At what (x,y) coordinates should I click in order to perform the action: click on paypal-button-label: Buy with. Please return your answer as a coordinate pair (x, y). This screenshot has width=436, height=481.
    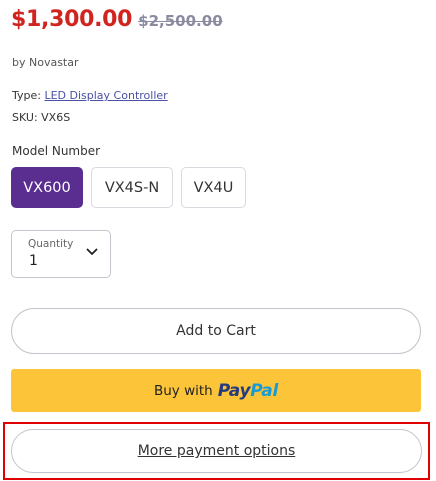
    Looking at the image, I should click on (183, 390).